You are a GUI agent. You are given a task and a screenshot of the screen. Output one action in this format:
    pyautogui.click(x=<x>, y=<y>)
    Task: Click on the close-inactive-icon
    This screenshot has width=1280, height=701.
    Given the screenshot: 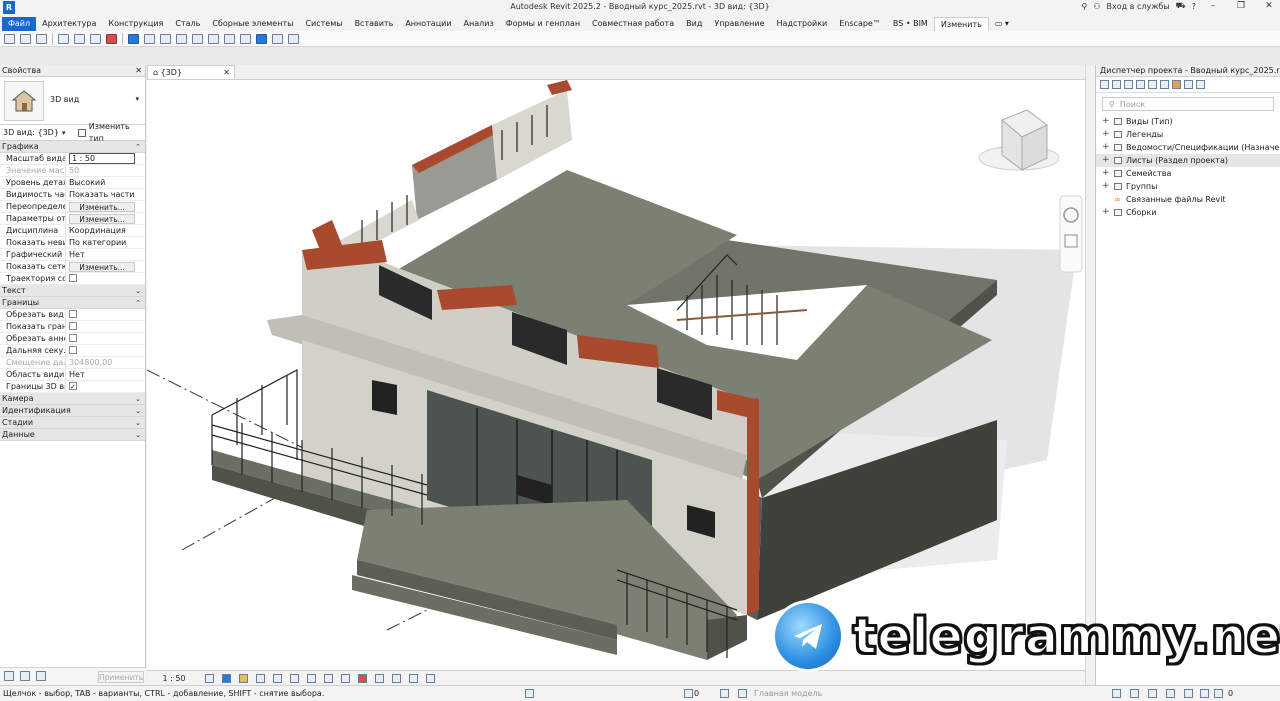 What is the action you would take?
    pyautogui.click(x=111, y=38)
    